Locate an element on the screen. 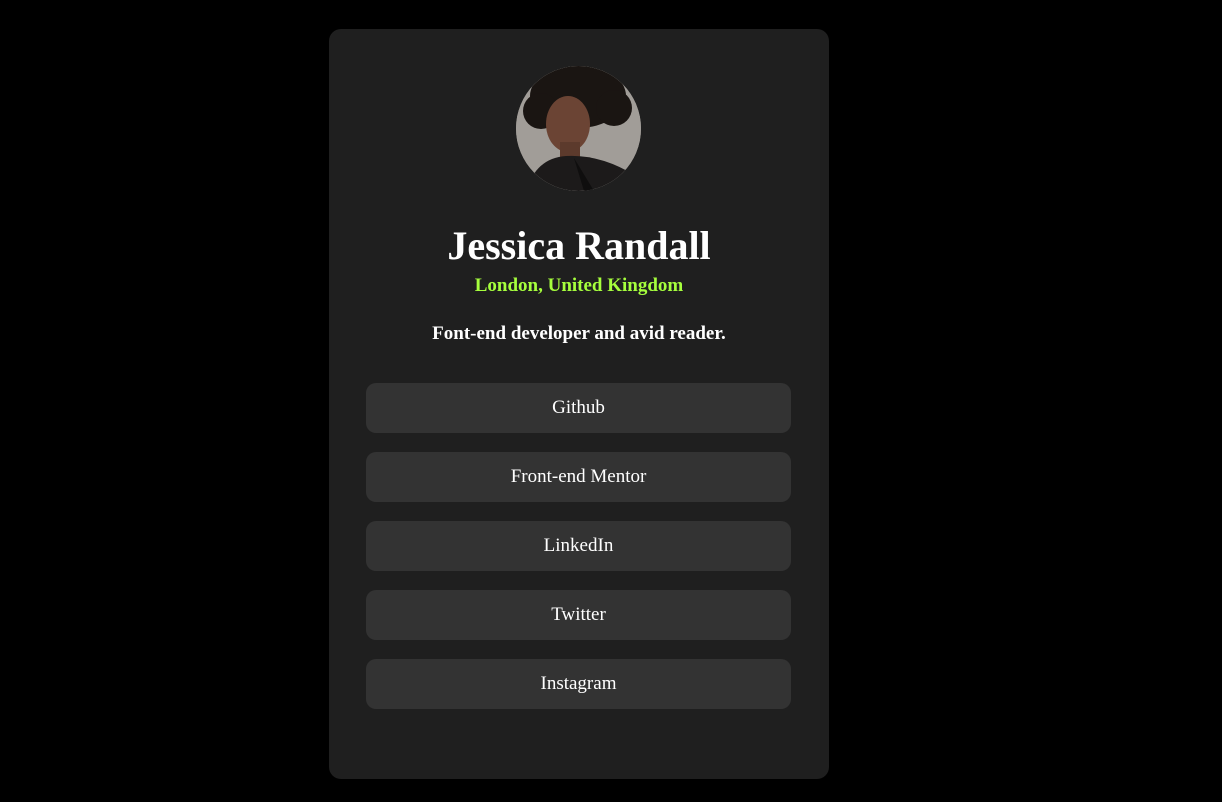  profile-name: Jessica Randall is located at coordinates (579, 245).